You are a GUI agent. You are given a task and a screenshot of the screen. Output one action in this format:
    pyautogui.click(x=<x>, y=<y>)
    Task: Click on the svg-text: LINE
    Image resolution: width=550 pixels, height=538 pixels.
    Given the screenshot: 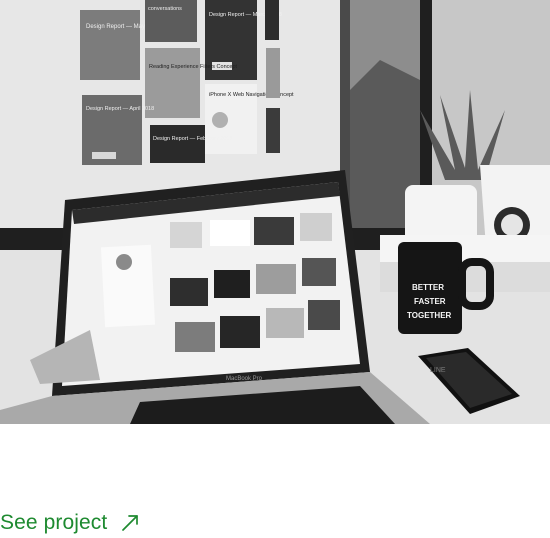 What is the action you would take?
    pyautogui.click(x=438, y=370)
    